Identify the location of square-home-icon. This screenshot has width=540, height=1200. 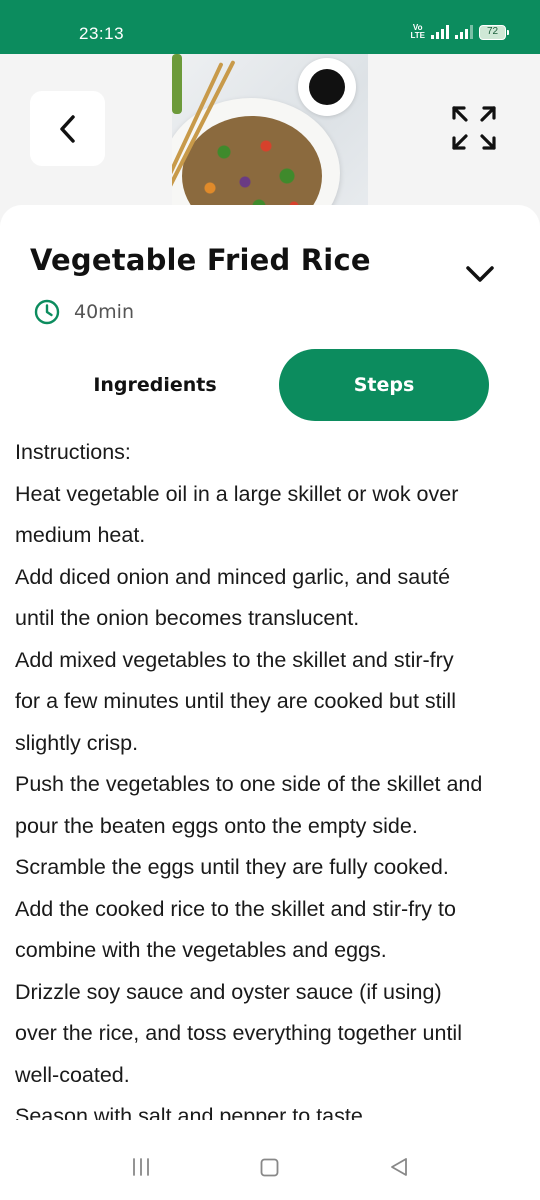
(269, 1167).